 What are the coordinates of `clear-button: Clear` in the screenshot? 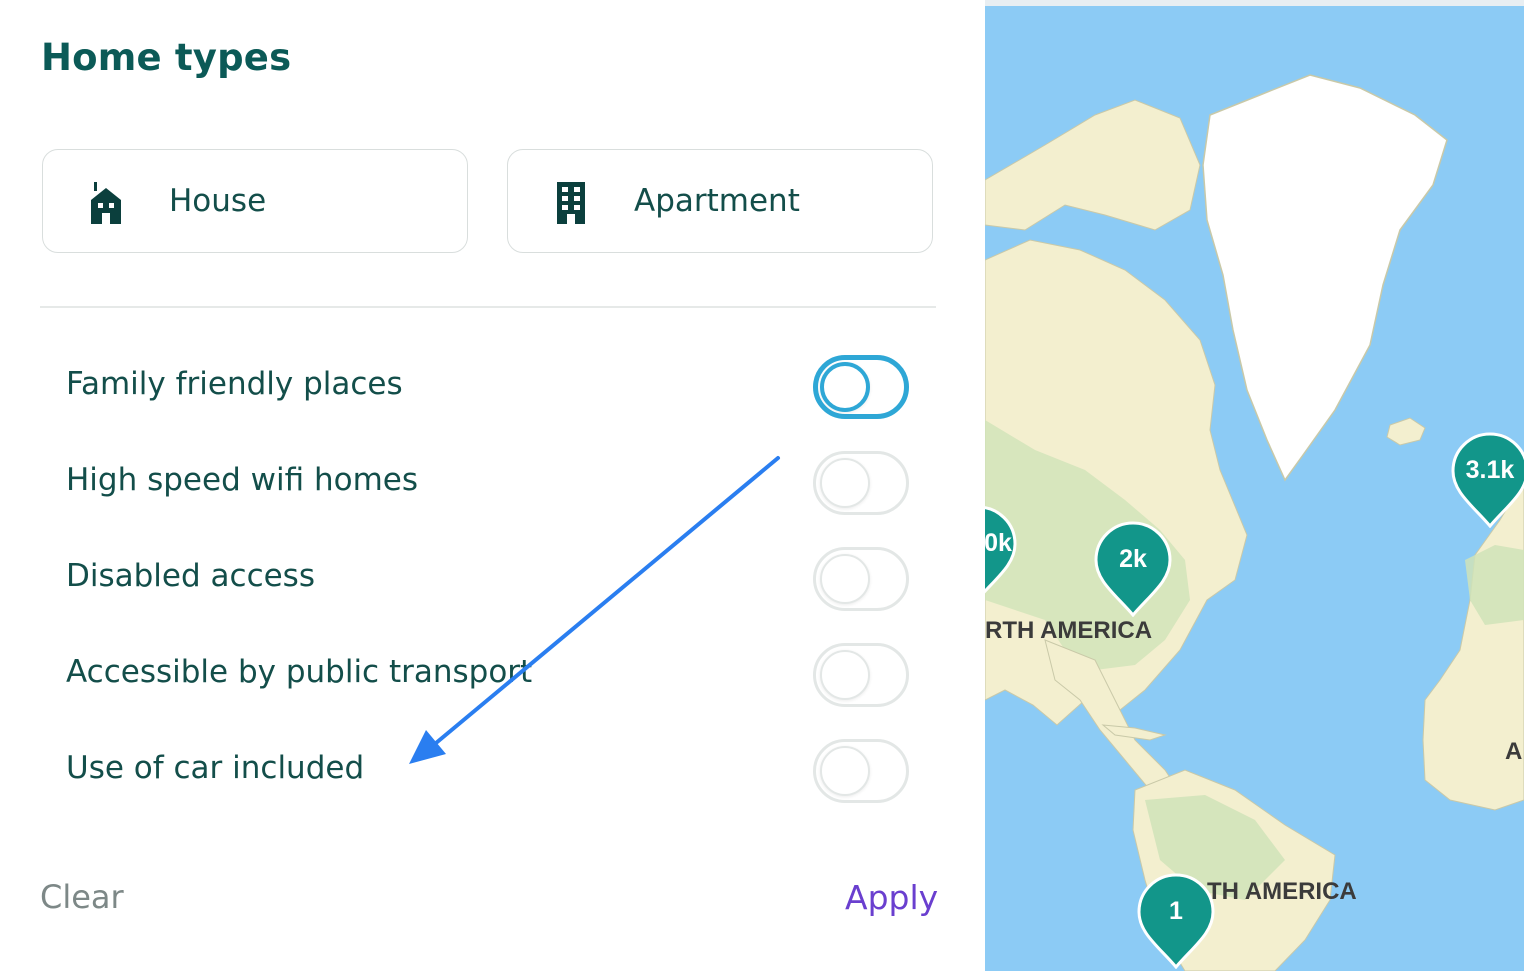 It's located at (82, 897).